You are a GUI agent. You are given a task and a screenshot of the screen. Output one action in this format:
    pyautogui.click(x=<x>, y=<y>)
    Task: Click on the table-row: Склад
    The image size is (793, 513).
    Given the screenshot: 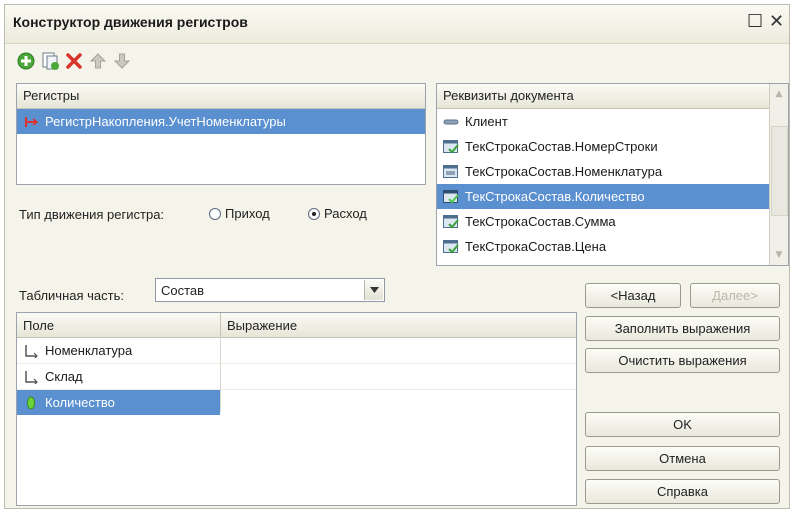 What is the action you would take?
    pyautogui.click(x=296, y=377)
    